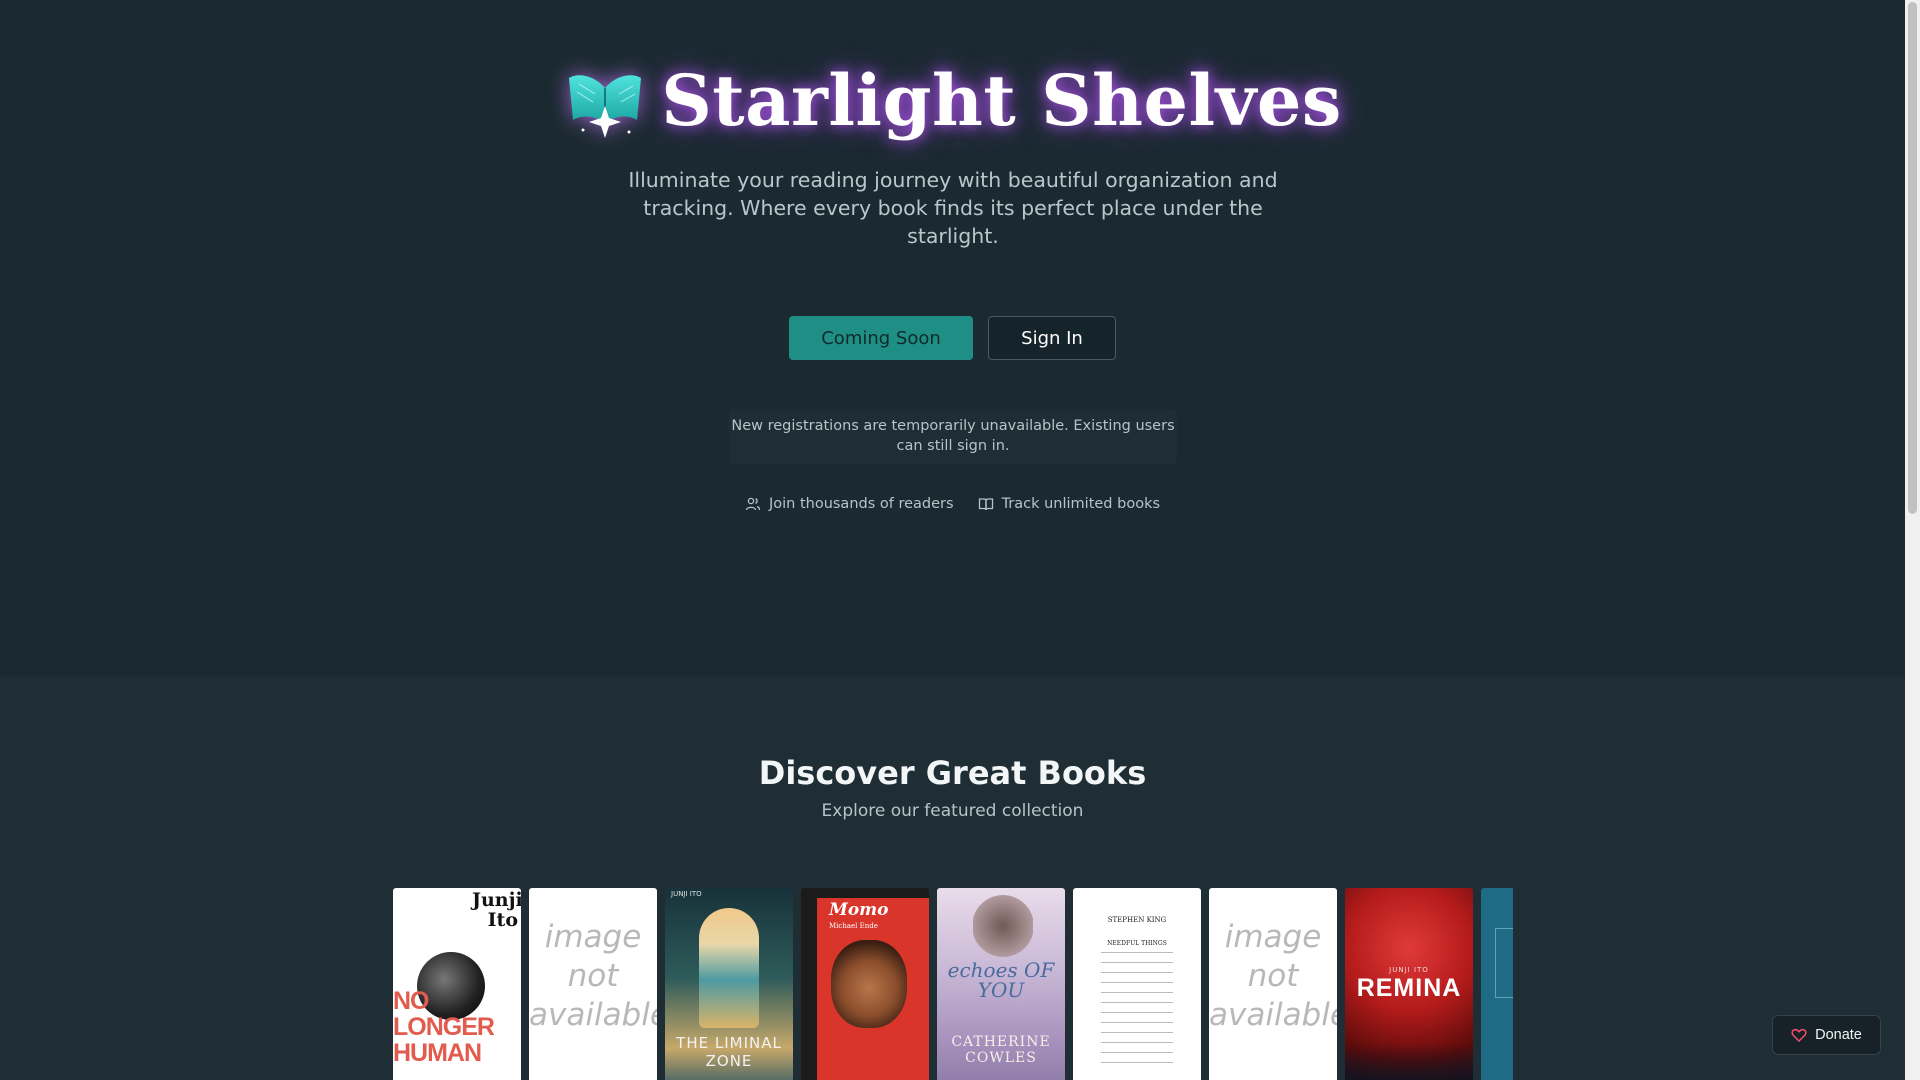 The image size is (1920, 1080). What do you see at coordinates (496, 910) in the screenshot?
I see `book-author: Junji Ito` at bounding box center [496, 910].